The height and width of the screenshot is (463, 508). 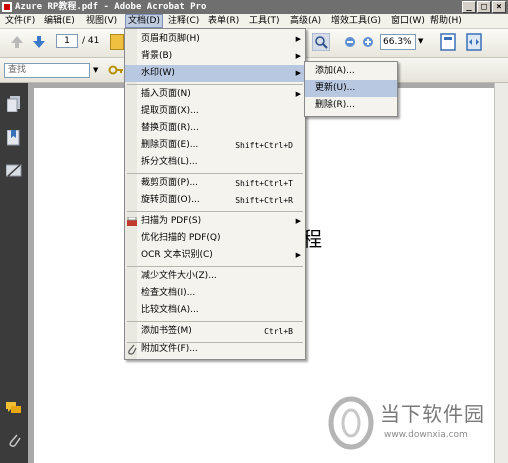 I want to click on key-icon, so click(x=116, y=70).